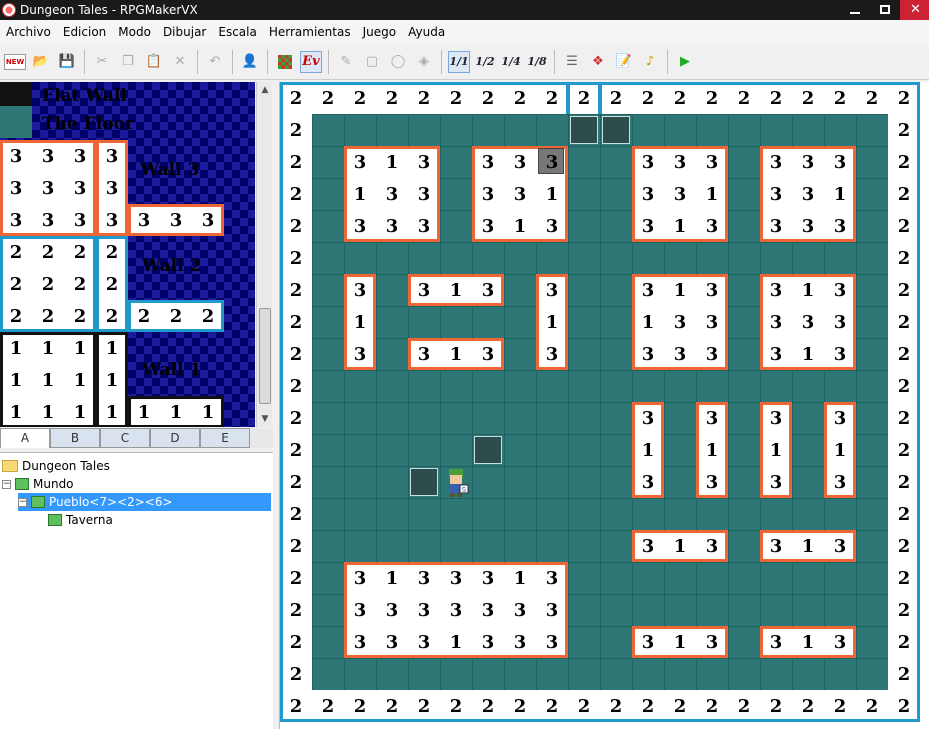 The width and height of the screenshot is (929, 729). Describe the element at coordinates (855, 10) in the screenshot. I see `minimize-button` at that location.